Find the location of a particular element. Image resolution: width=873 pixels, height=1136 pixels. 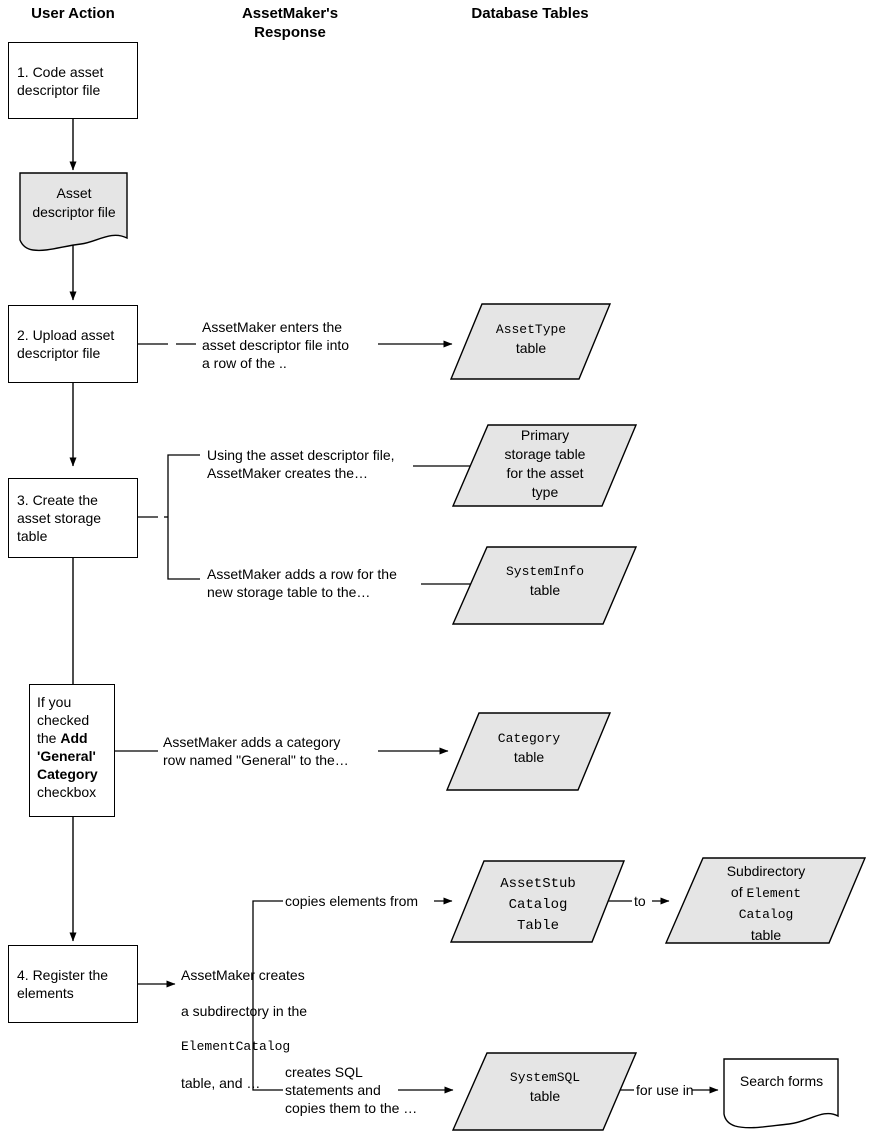

systemsql-table-shape is located at coordinates (544, 1092).